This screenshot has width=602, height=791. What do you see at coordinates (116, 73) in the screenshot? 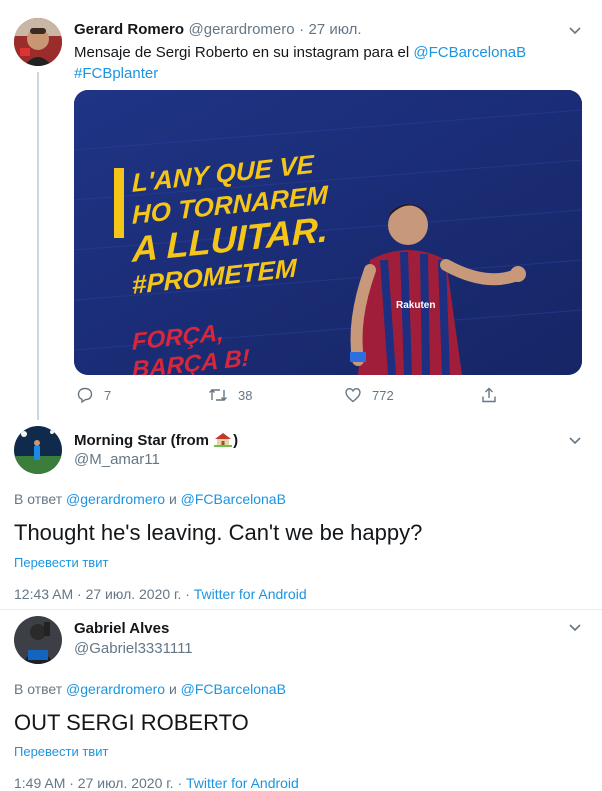
I see `hashtag-link: #FCBplanter` at bounding box center [116, 73].